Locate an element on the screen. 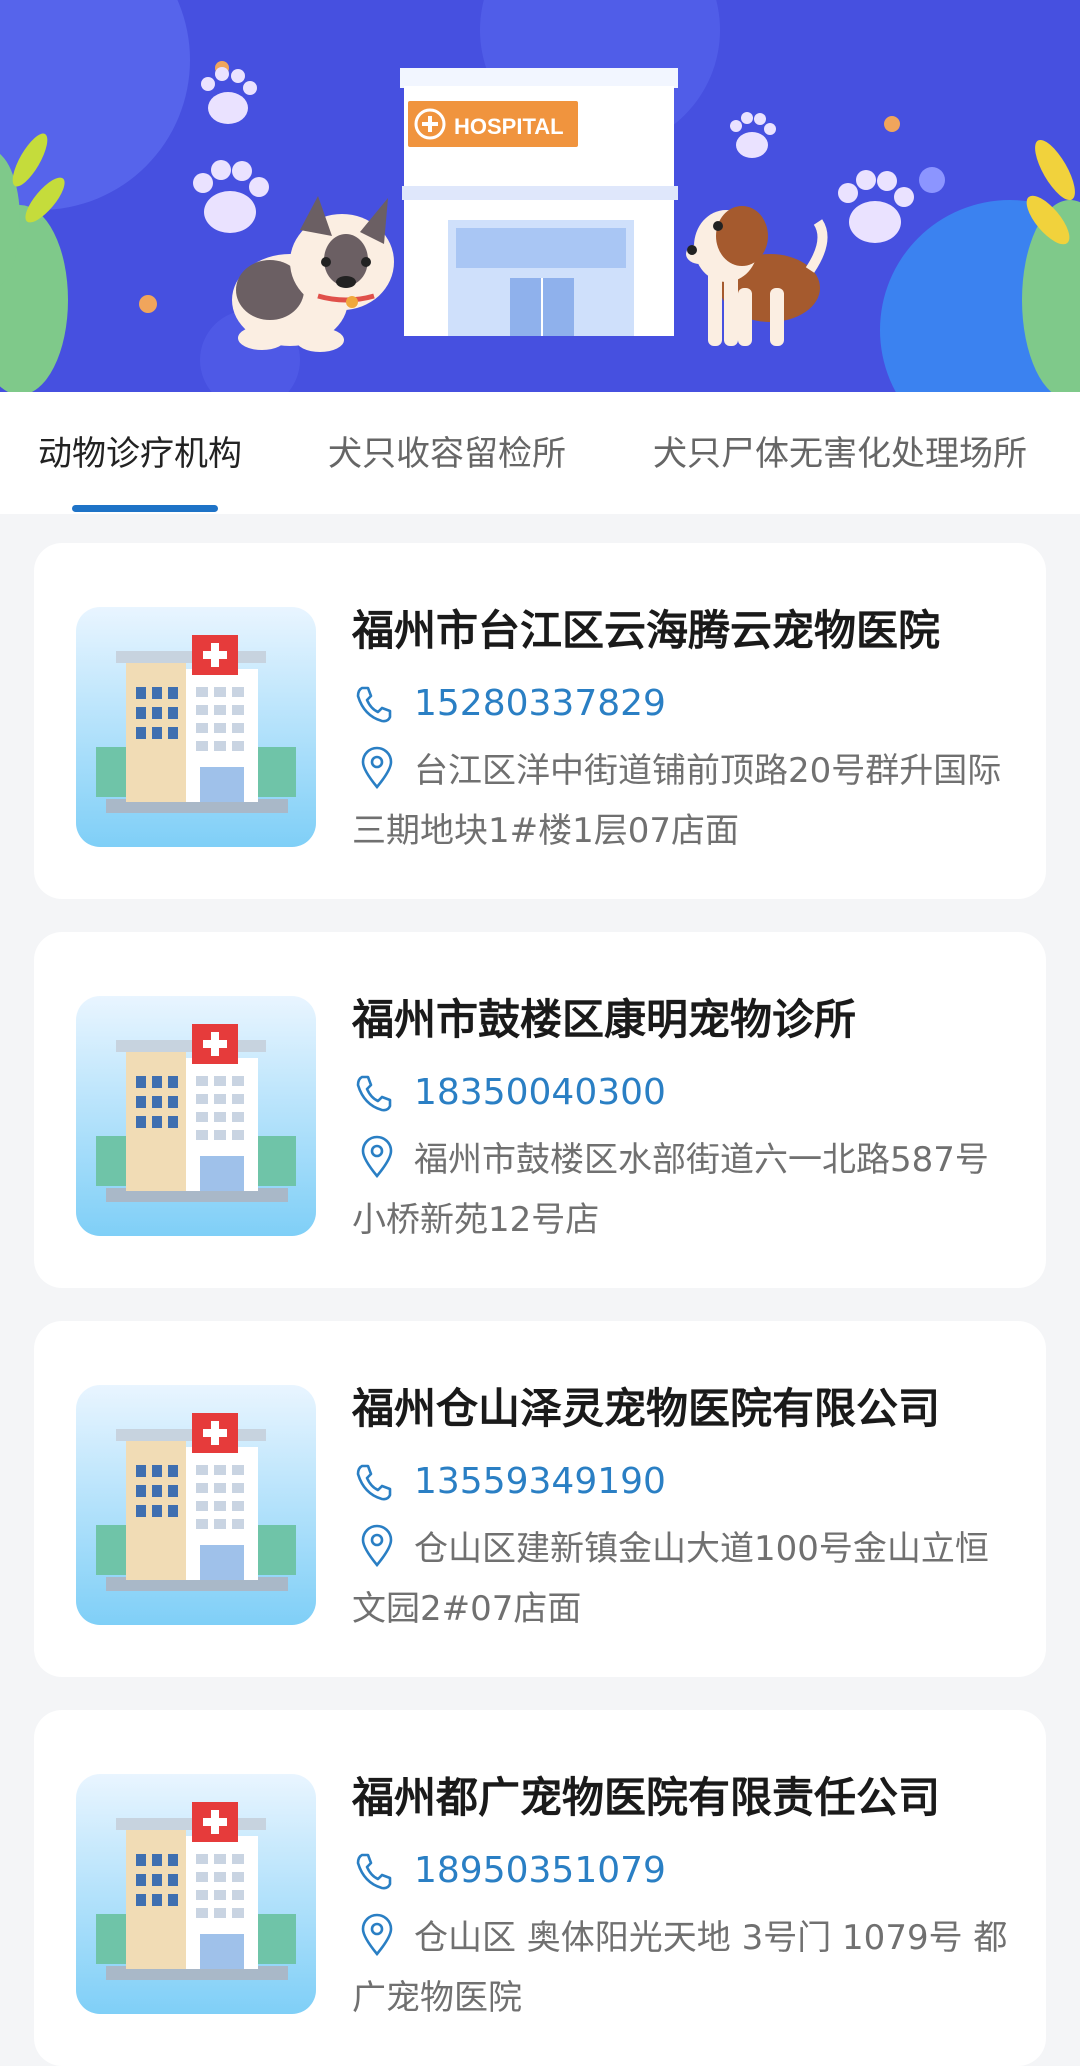 The image size is (1080, 2066). hospital-sign-text: HOSPITAL is located at coordinates (509, 126).